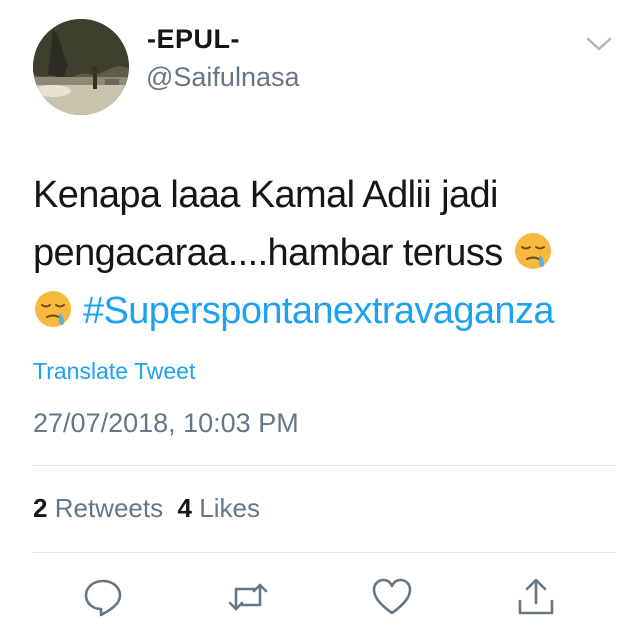  What do you see at coordinates (268, 253) in the screenshot?
I see `tweet-line-2-text: pengacaraa....hambar teruss` at bounding box center [268, 253].